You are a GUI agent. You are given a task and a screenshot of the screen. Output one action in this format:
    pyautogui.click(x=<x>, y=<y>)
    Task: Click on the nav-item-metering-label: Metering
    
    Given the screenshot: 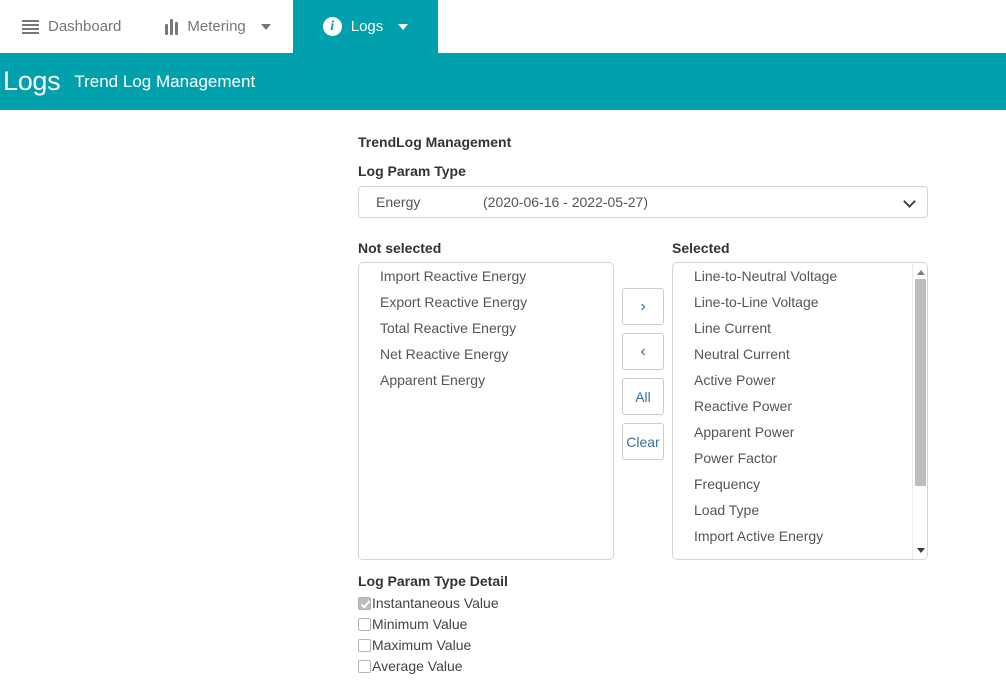 What is the action you would take?
    pyautogui.click(x=216, y=26)
    